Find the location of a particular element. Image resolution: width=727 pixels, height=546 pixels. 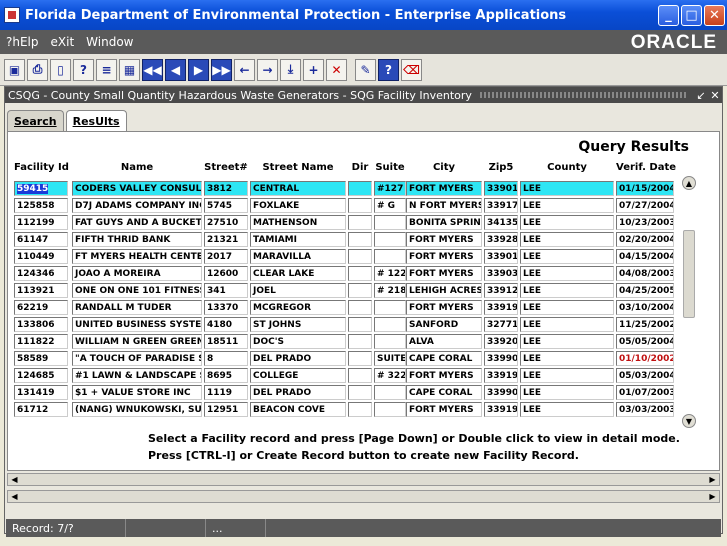

cell-name: #1 LAWN & LANDSCAPE SE is located at coordinates (137, 375).